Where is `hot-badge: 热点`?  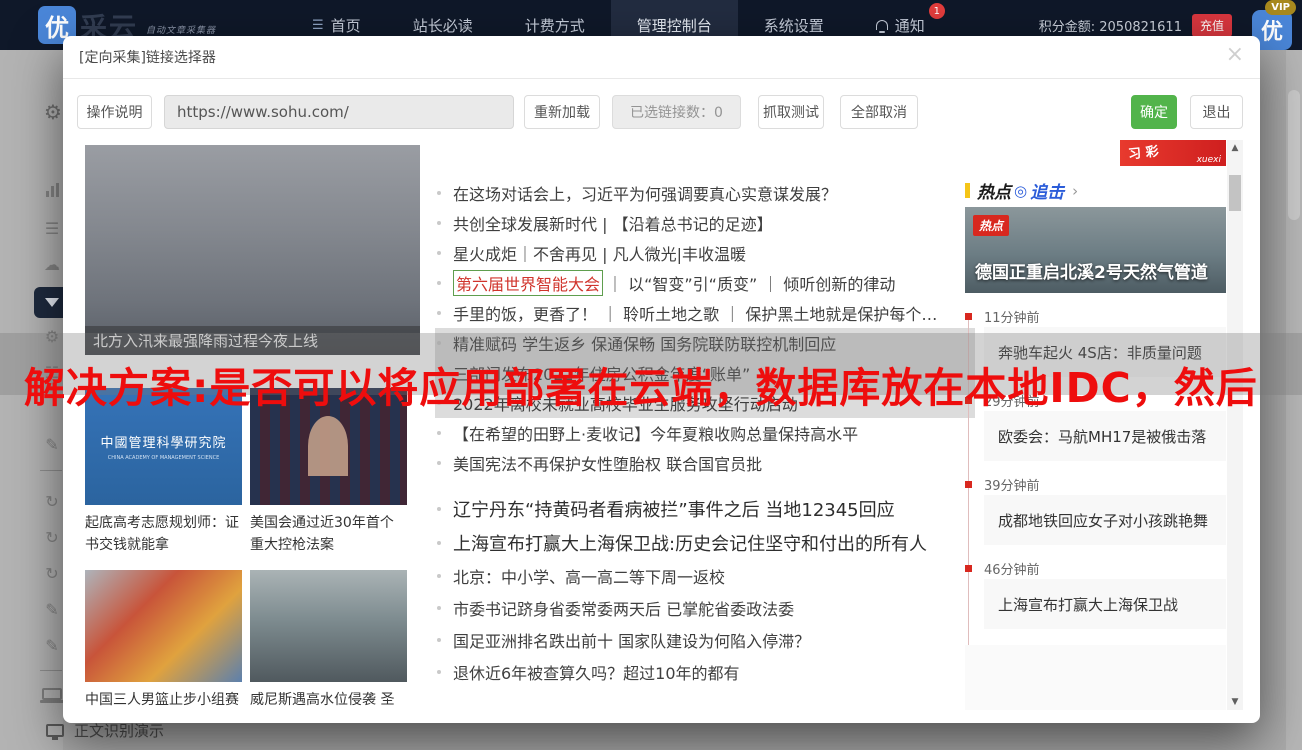
hot-badge: 热点 is located at coordinates (991, 225).